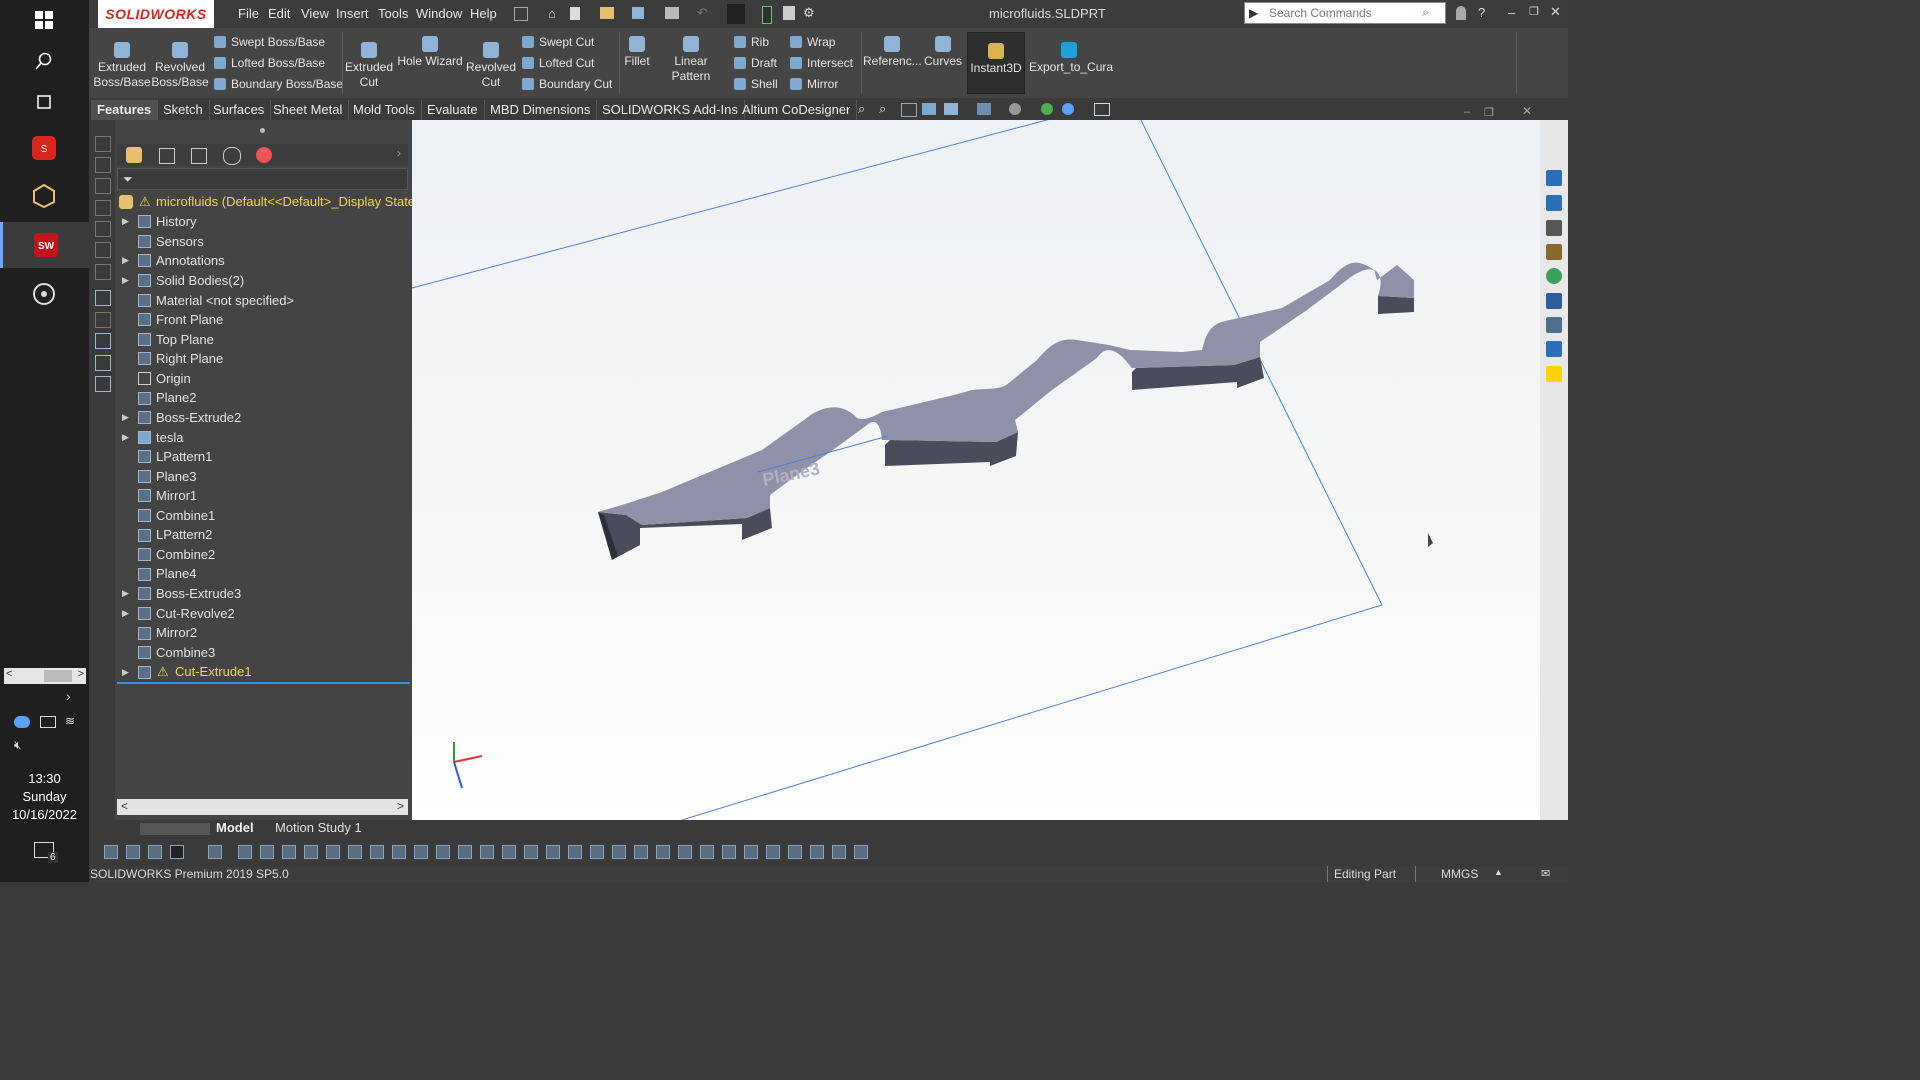 Image resolution: width=1920 pixels, height=1080 pixels. I want to click on appearances-icon, so click(1554, 276).